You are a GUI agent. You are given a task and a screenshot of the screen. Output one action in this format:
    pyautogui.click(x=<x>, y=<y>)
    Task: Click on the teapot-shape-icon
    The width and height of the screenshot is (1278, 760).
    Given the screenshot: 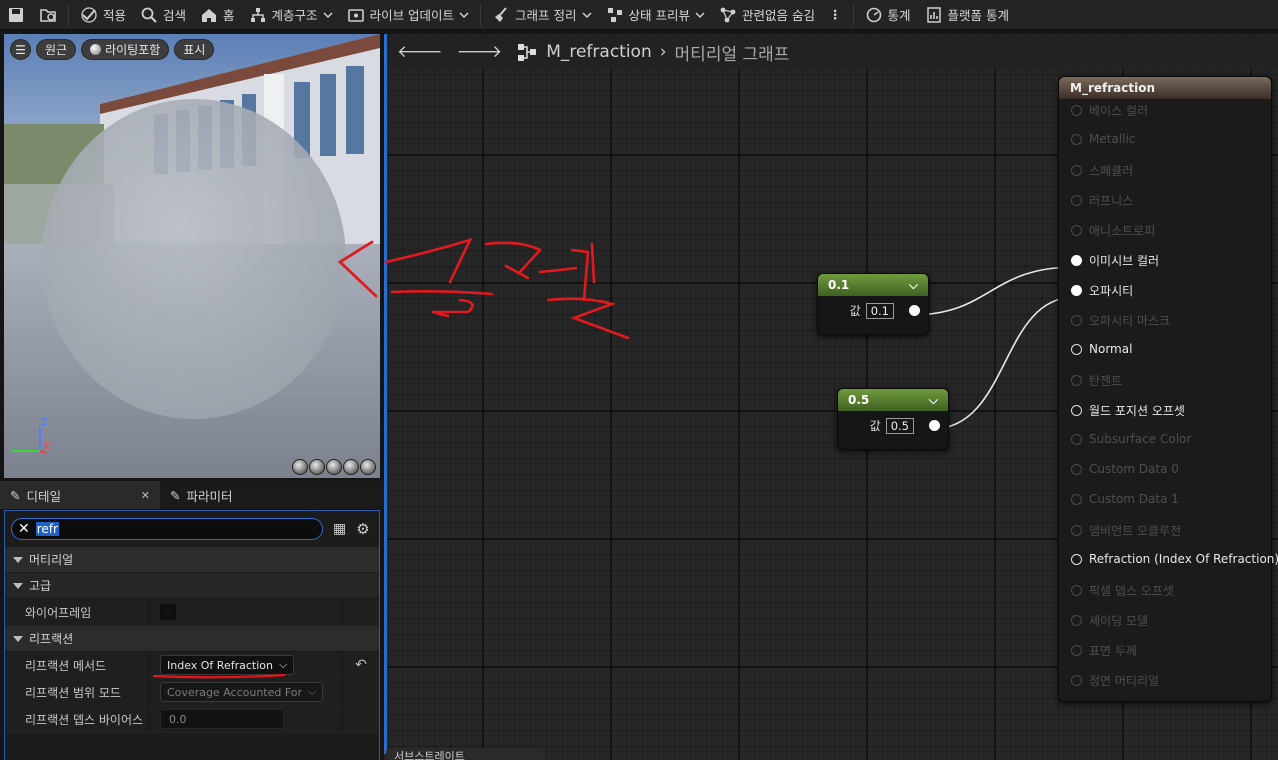 What is the action you would take?
    pyautogui.click(x=368, y=467)
    